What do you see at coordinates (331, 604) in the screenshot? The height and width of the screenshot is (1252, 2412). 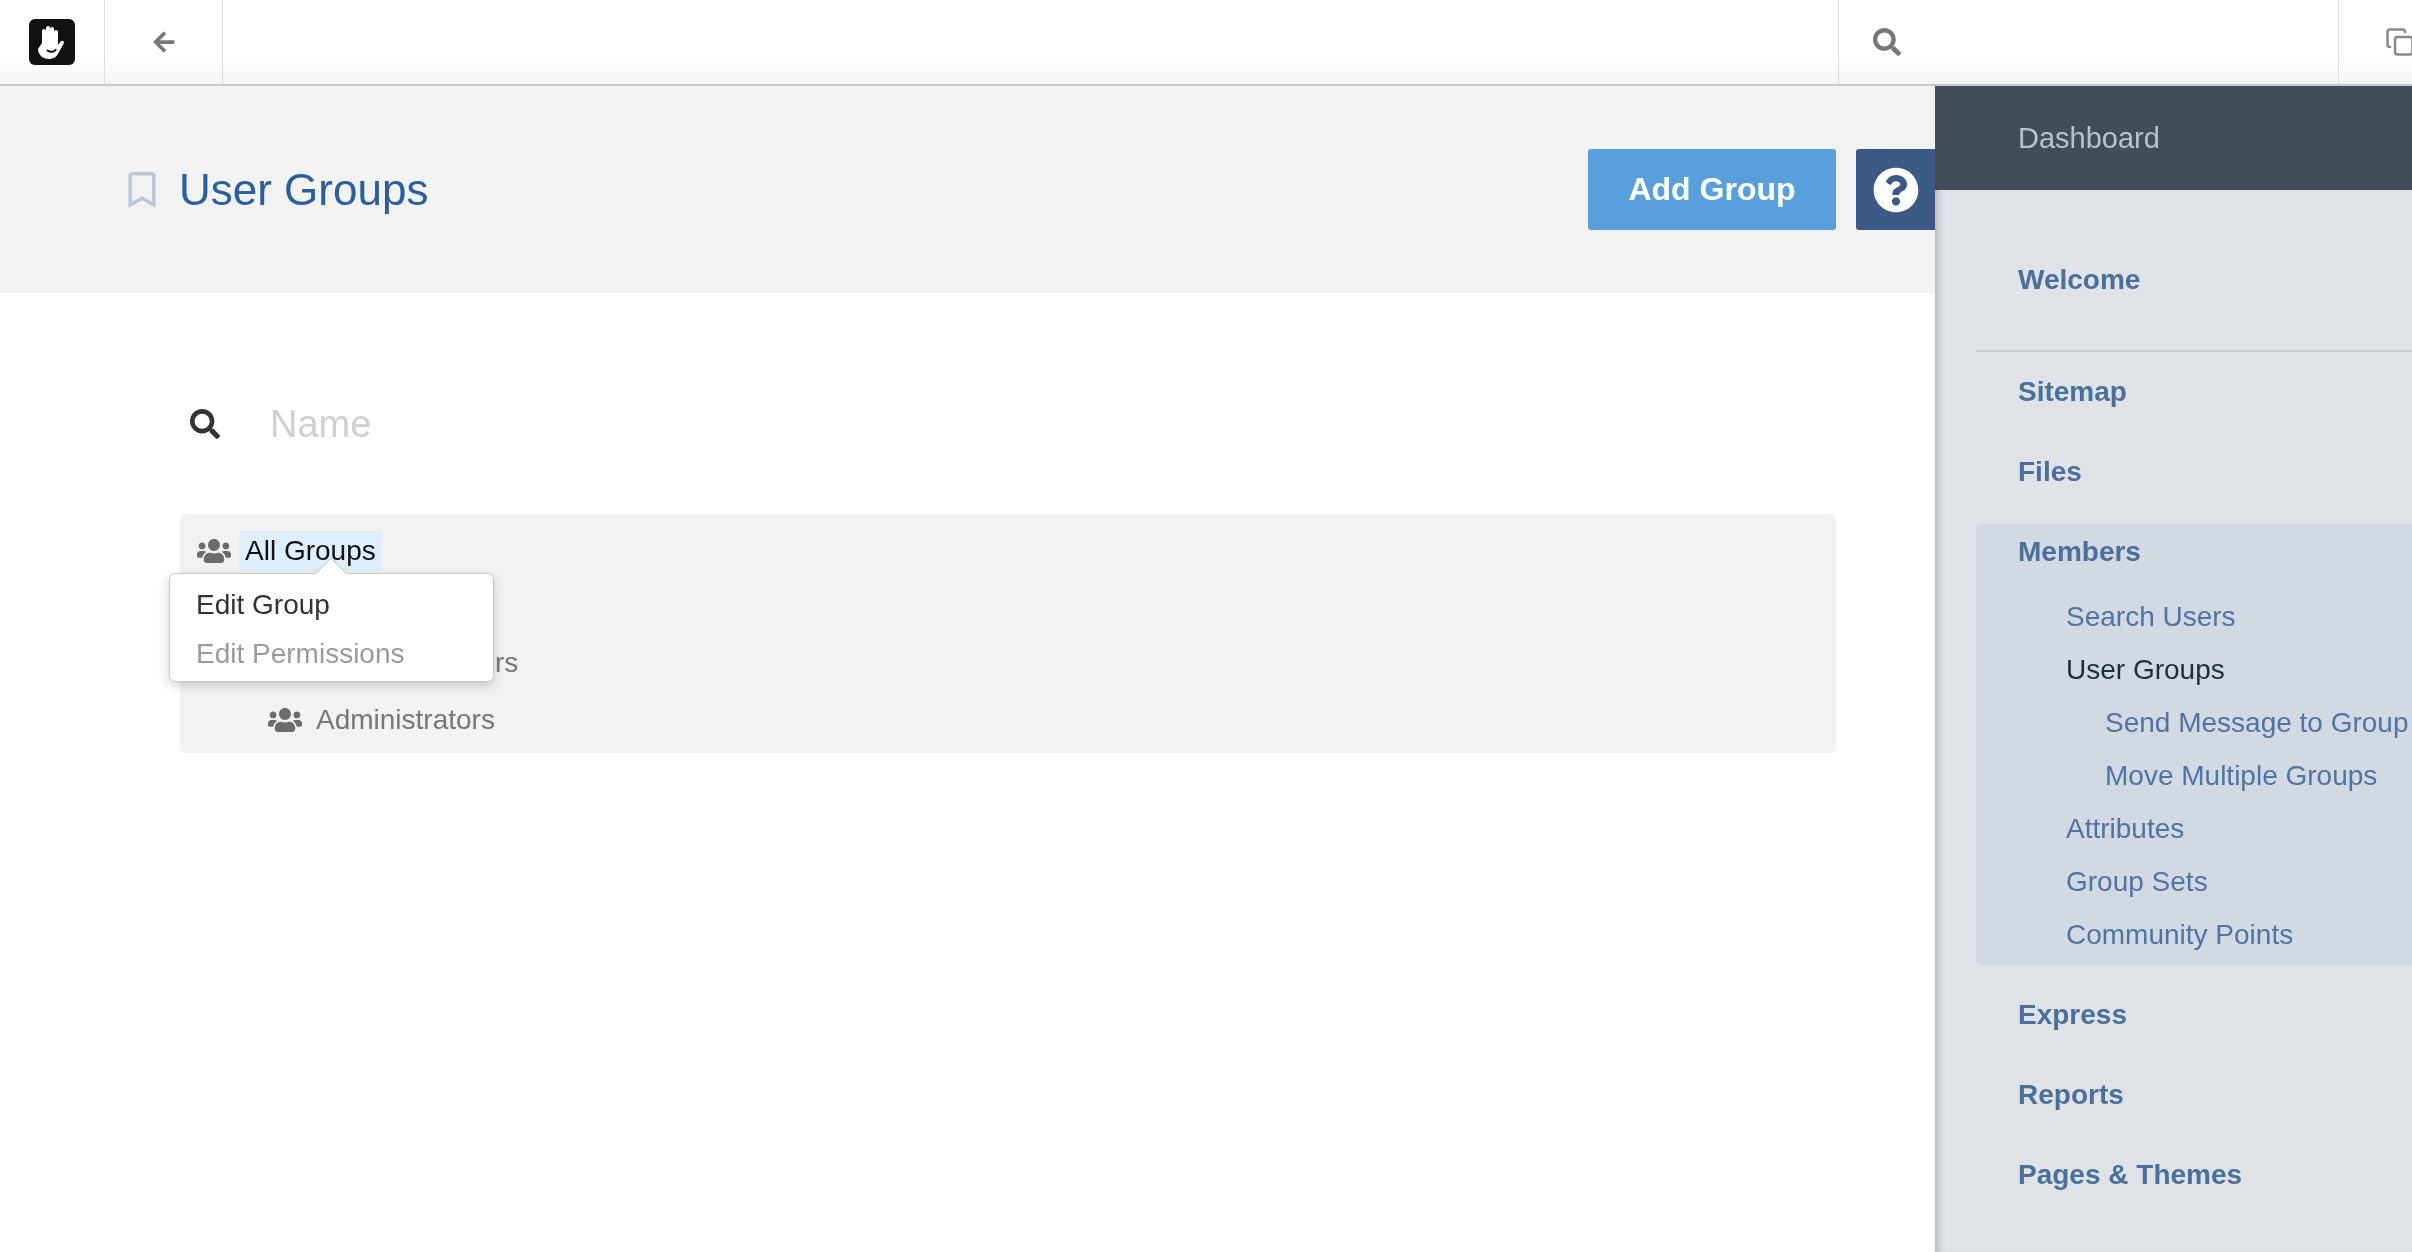 I see `menu-item: Edit Group` at bounding box center [331, 604].